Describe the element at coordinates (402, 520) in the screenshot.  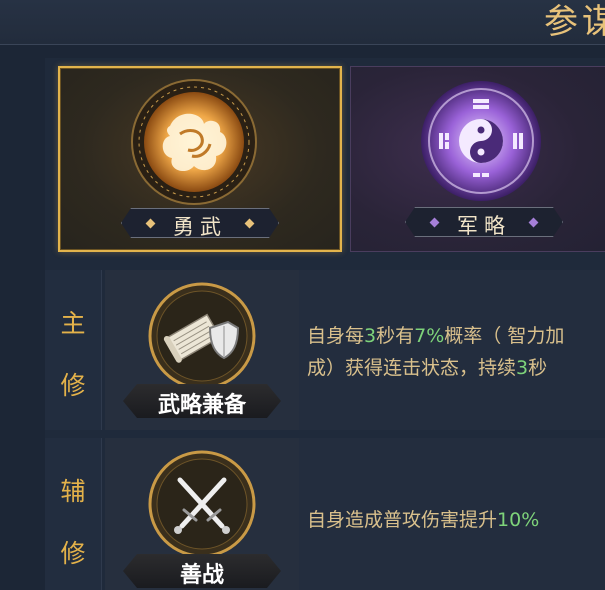
I see `desc-text: 自身造成普攻伤害提升` at that location.